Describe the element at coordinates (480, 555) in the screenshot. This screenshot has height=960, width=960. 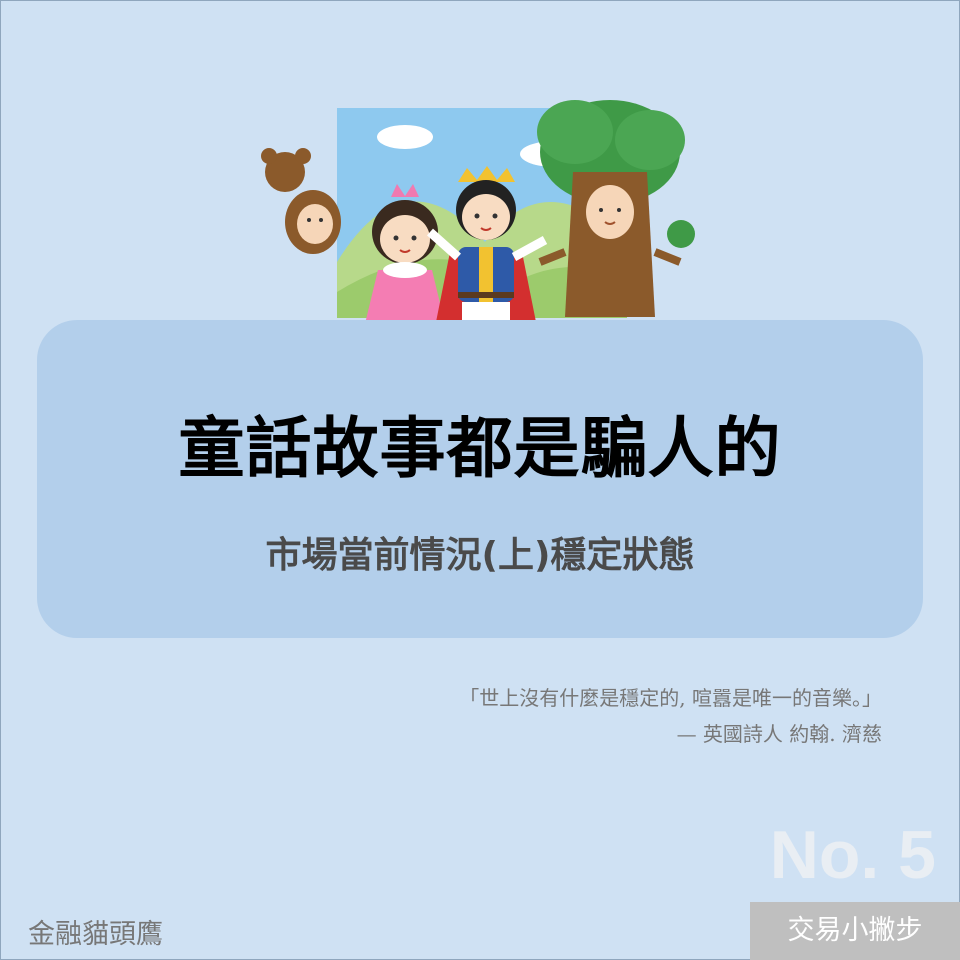
I see `subtitle: 市場當前情況(上)穩定狀態` at that location.